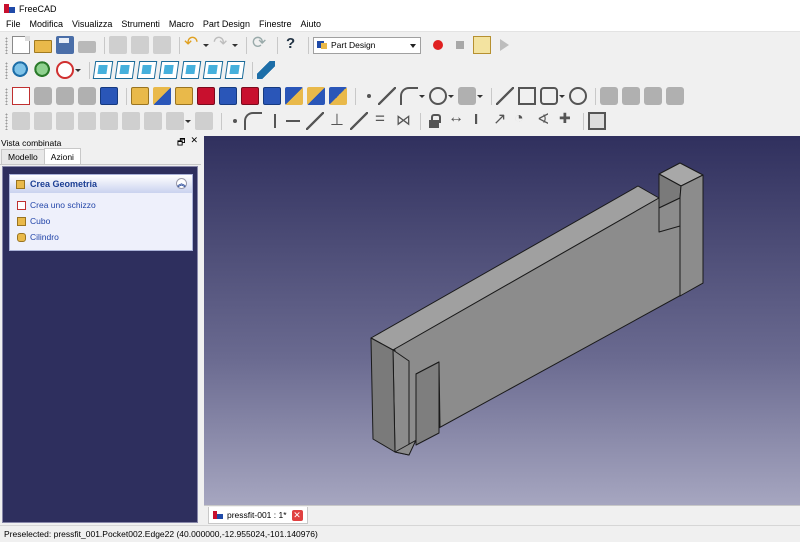  What do you see at coordinates (62, 156) in the screenshot?
I see `tab-azioni: Azioni` at bounding box center [62, 156].